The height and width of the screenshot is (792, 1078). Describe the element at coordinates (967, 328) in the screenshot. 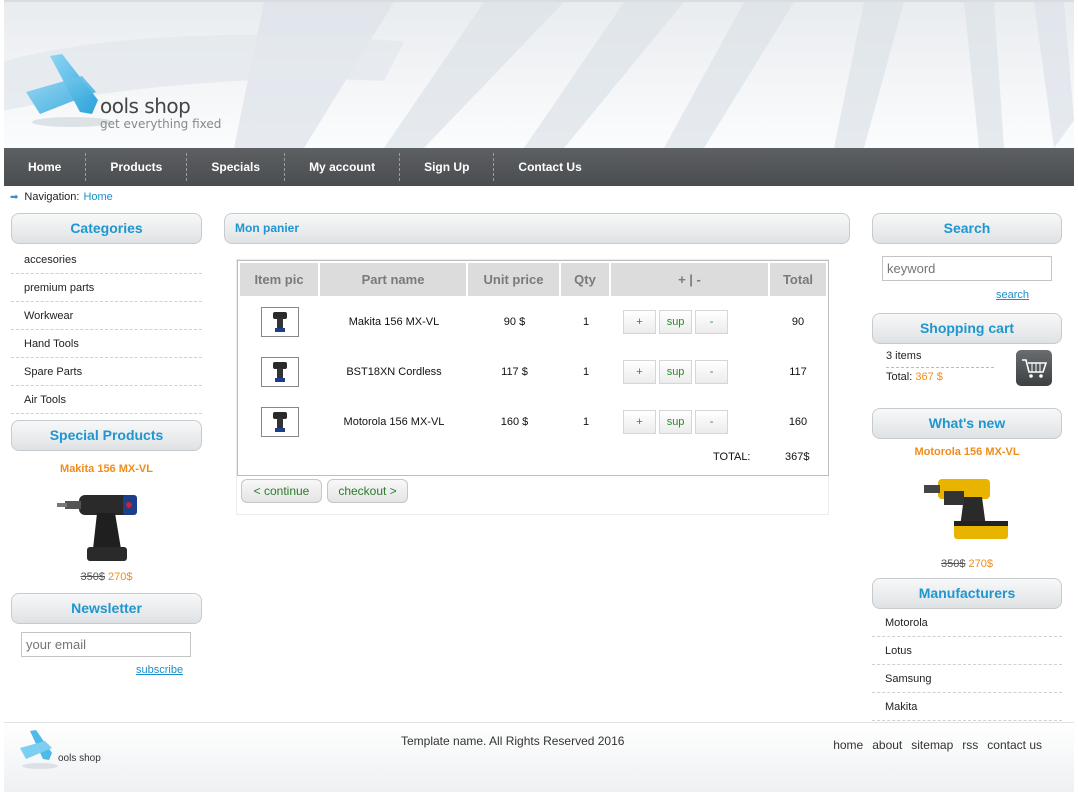

I see `shopping-cart-title: Shopping cart` at that location.